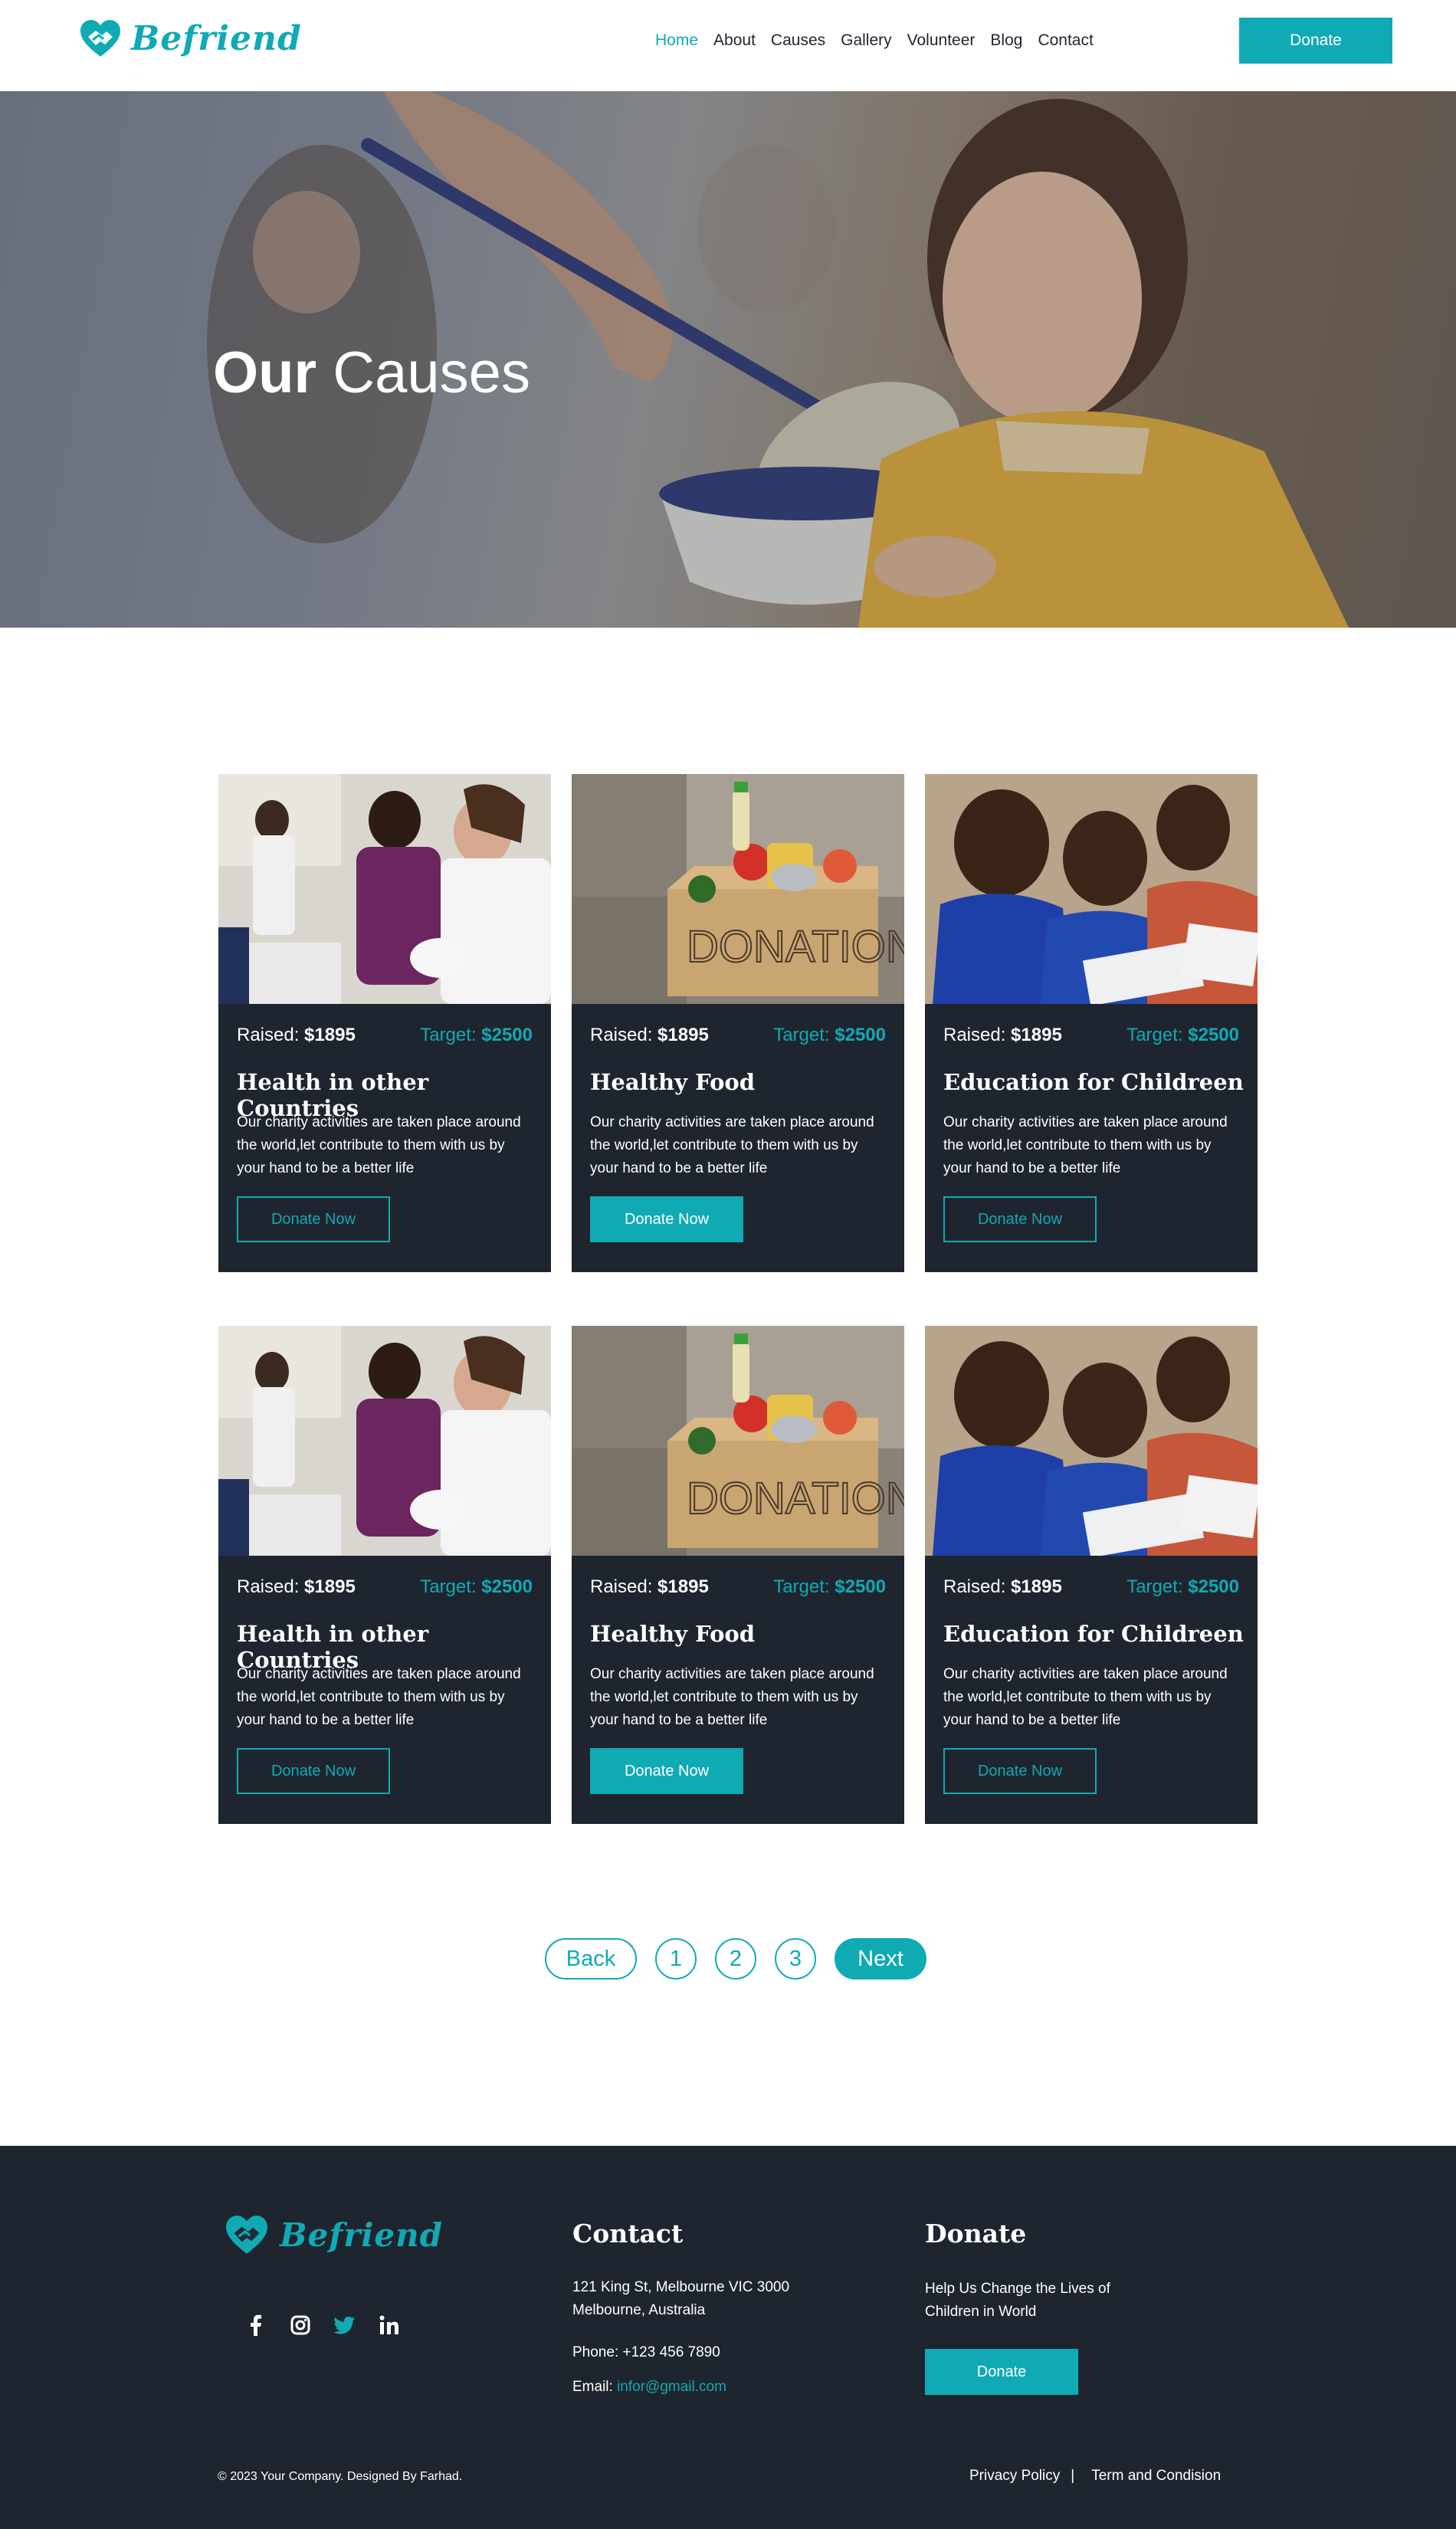 The width and height of the screenshot is (1456, 2529). Describe the element at coordinates (300, 2325) in the screenshot. I see `instagram-icon` at that location.